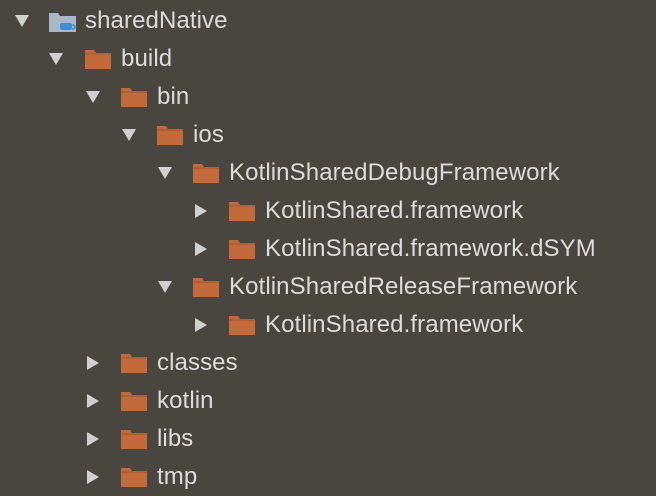 This screenshot has height=496, width=656. What do you see at coordinates (328, 135) in the screenshot?
I see `tree-row-ios: ios` at bounding box center [328, 135].